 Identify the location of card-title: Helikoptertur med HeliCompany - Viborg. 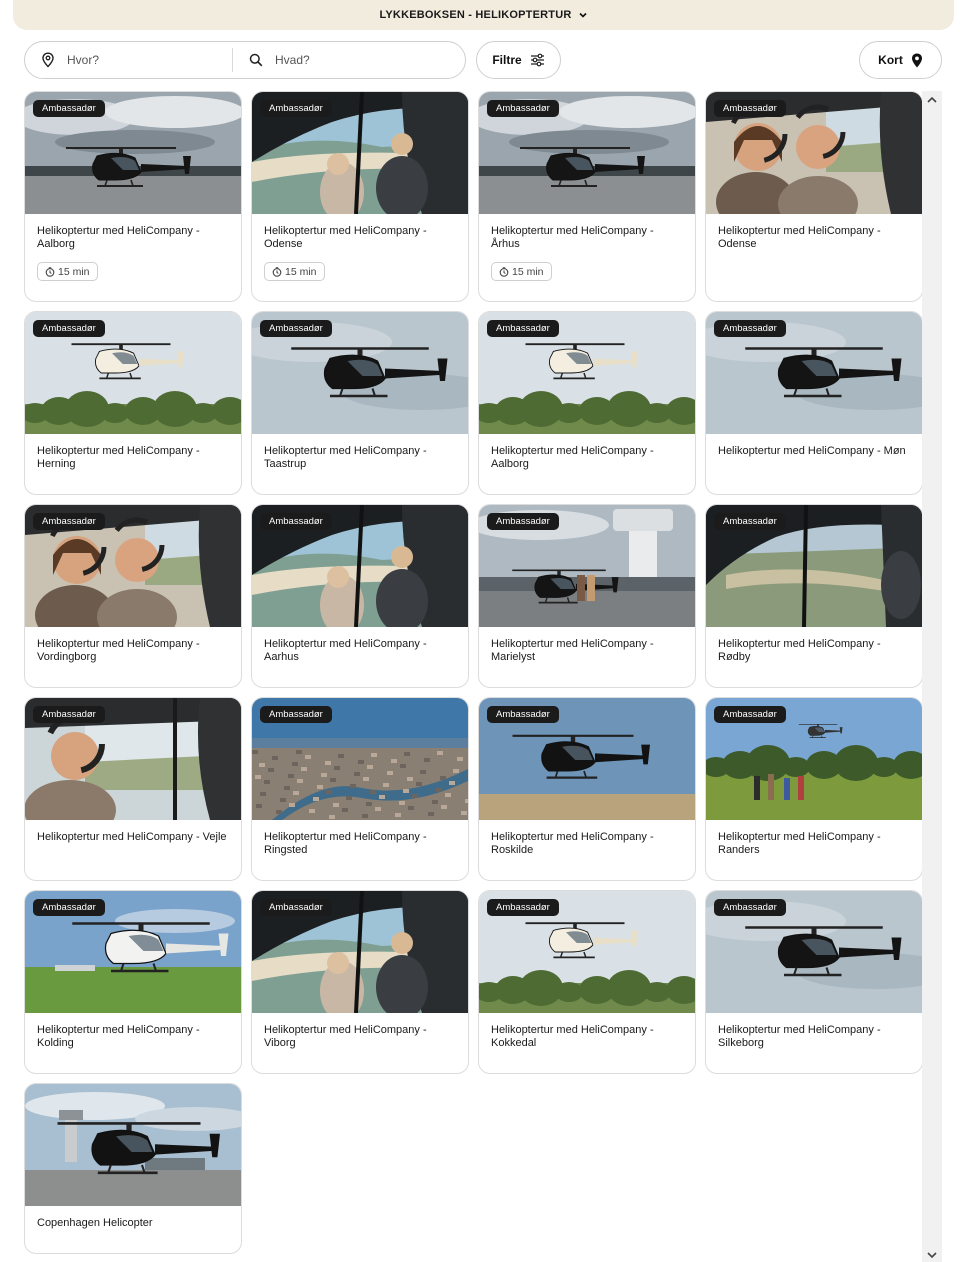
(345, 1036).